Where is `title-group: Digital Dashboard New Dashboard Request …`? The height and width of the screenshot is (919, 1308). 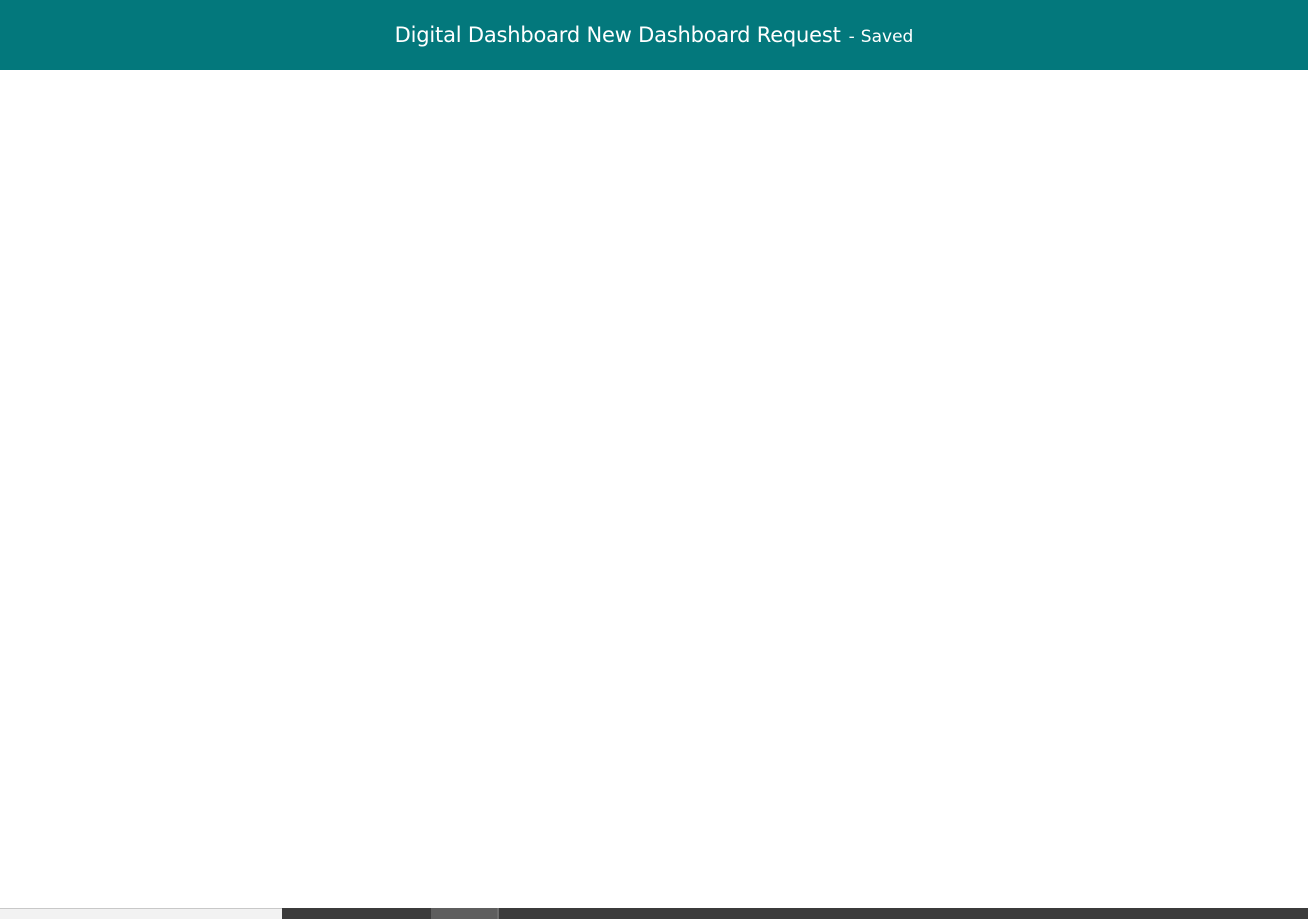 title-group: Digital Dashboard New Dashboard Request … is located at coordinates (654, 35).